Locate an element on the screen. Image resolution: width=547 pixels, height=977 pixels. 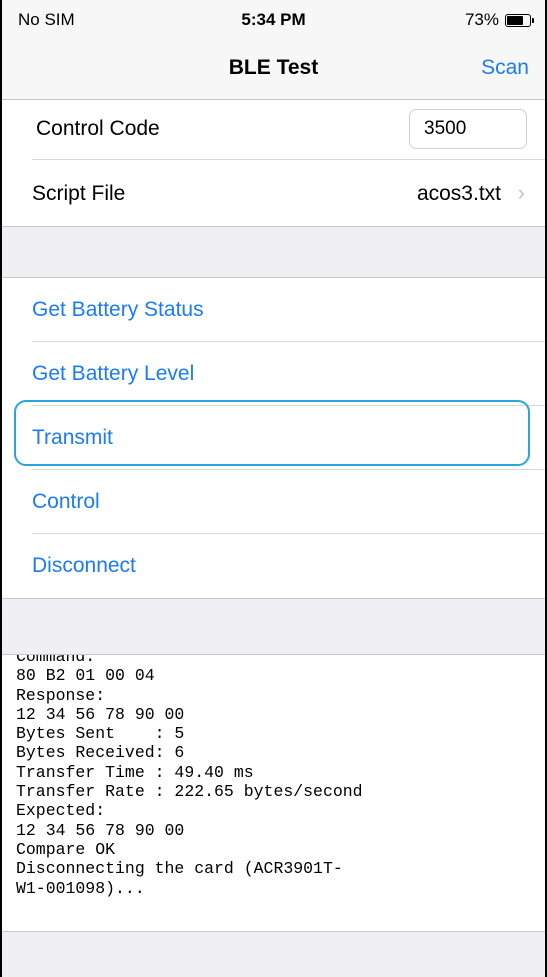
battery-indicator: 73% is located at coordinates (499, 20).